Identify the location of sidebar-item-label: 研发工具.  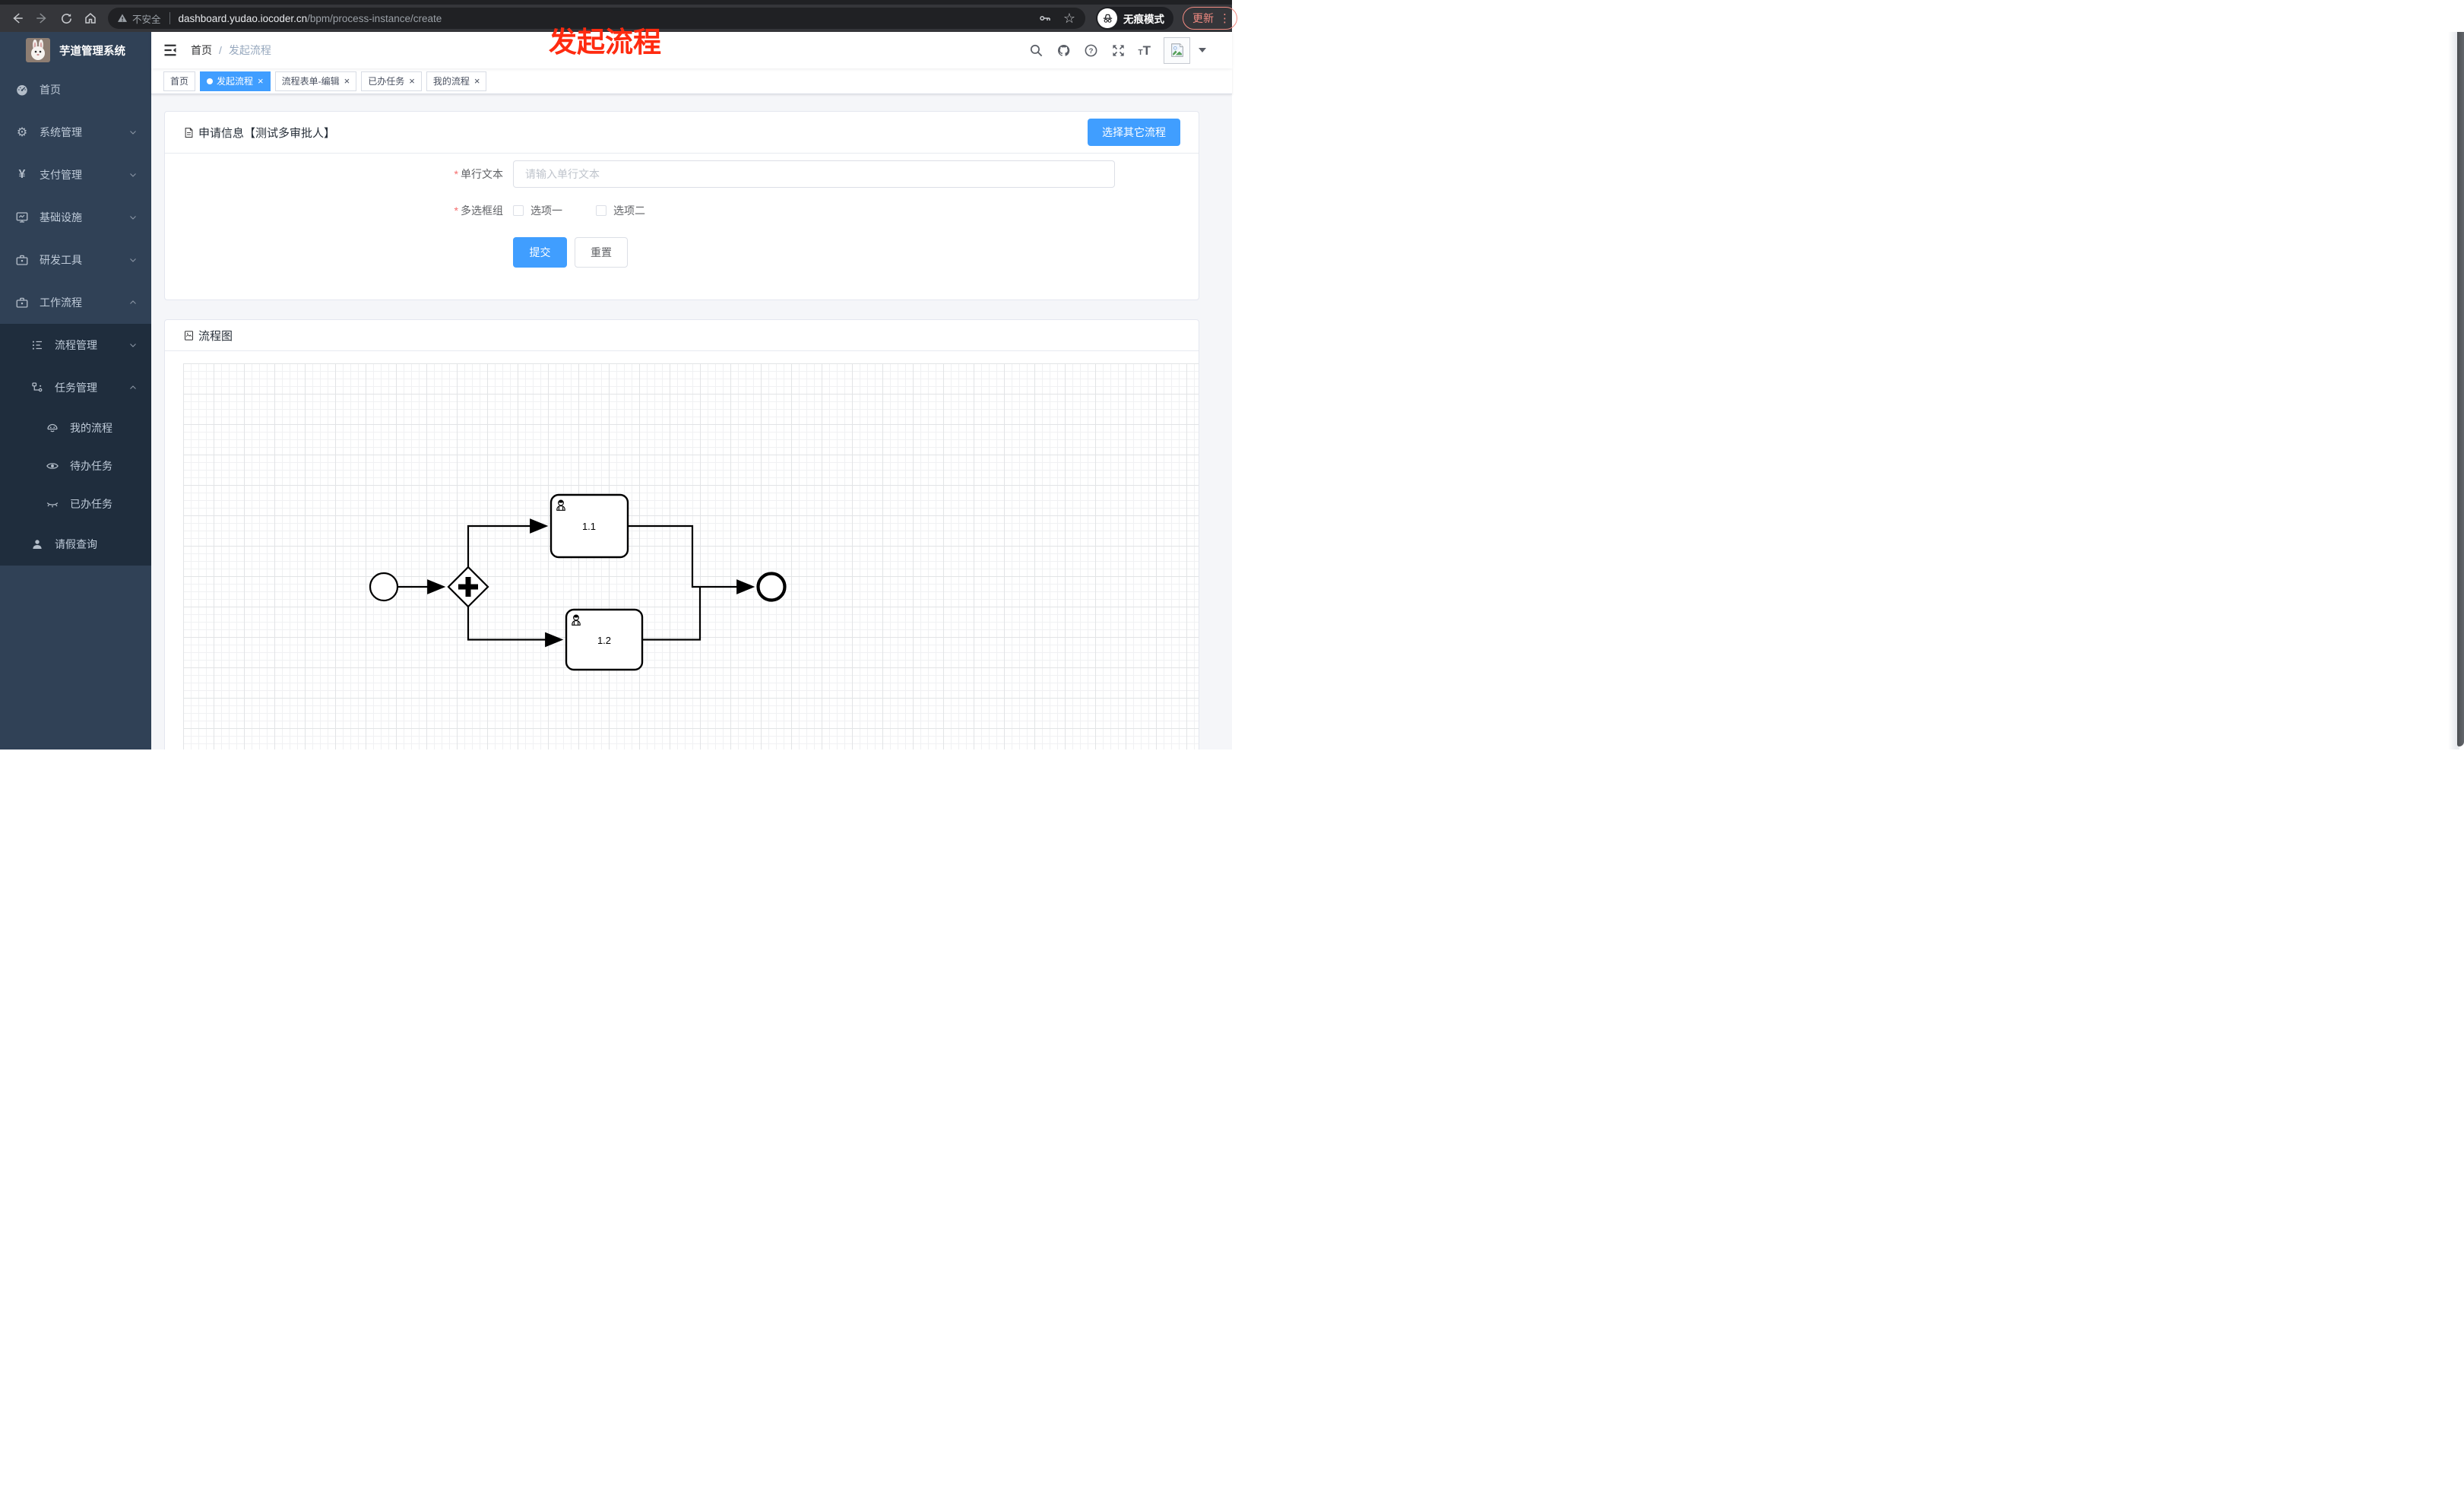
(61, 260).